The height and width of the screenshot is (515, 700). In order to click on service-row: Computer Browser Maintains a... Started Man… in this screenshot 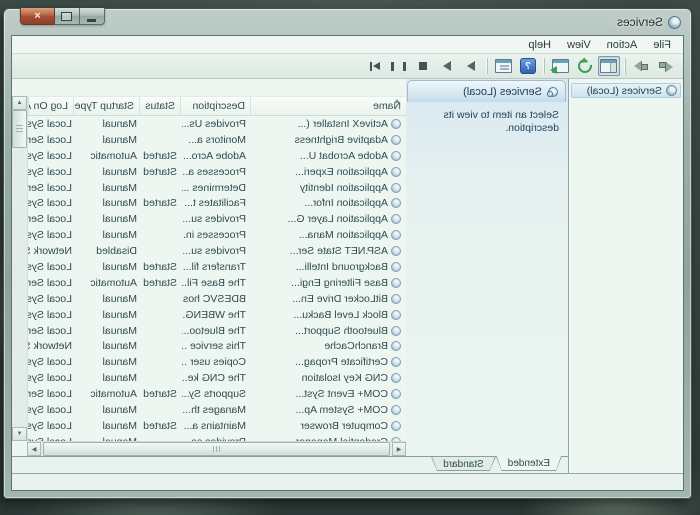, I will do `click(217, 426)`.